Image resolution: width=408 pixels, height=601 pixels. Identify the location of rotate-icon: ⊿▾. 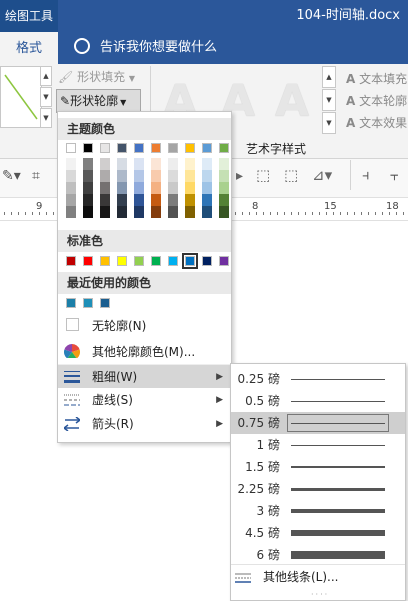
(322, 175).